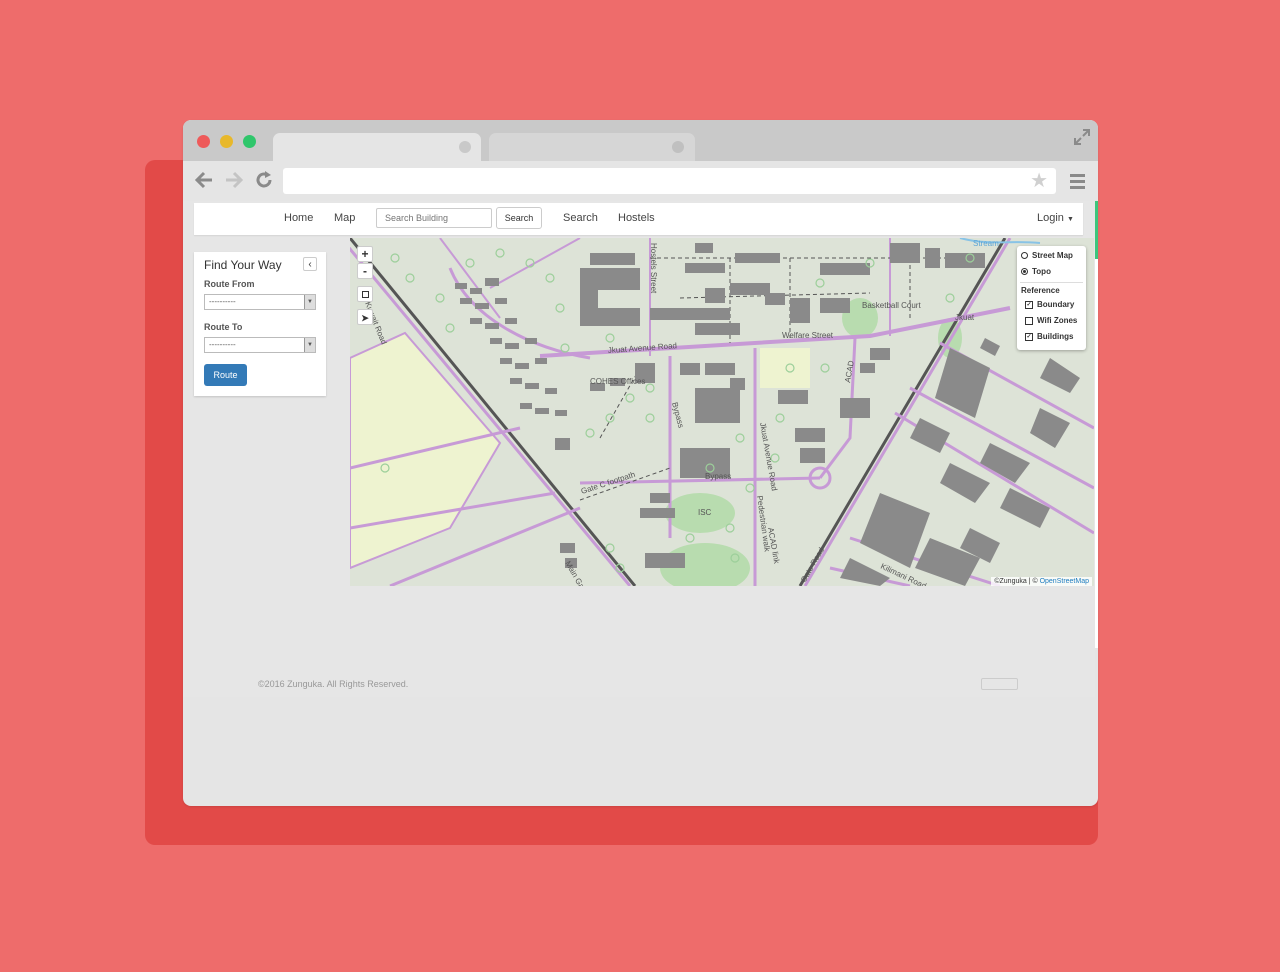 The image size is (1280, 972). I want to click on chevron-left-icon: ‹, so click(310, 264).